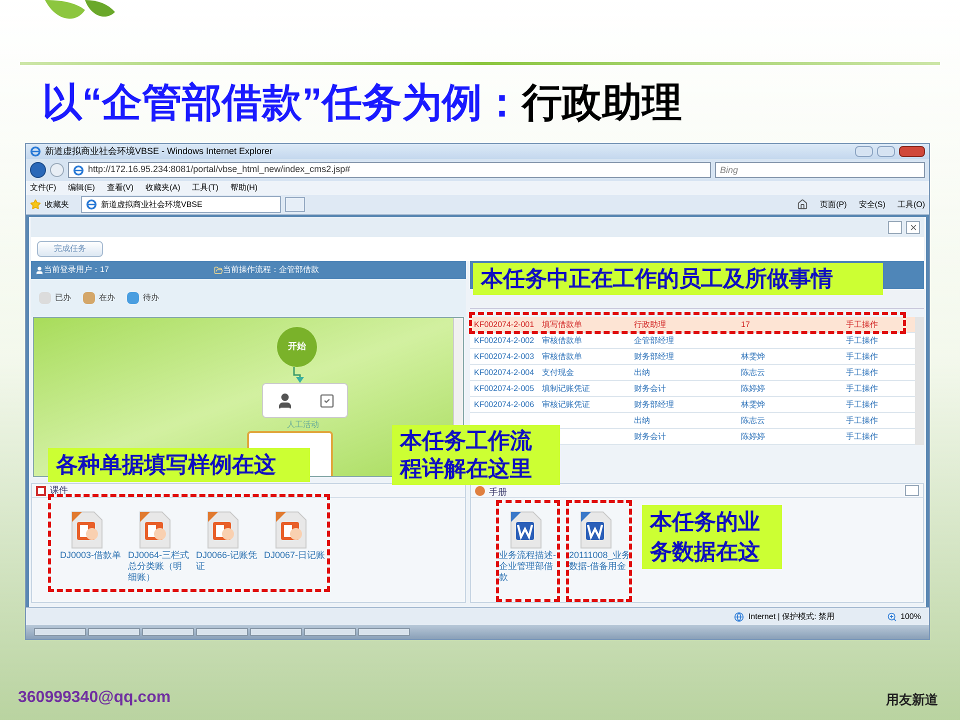  I want to click on menu-item: 帮助(H), so click(244, 188).